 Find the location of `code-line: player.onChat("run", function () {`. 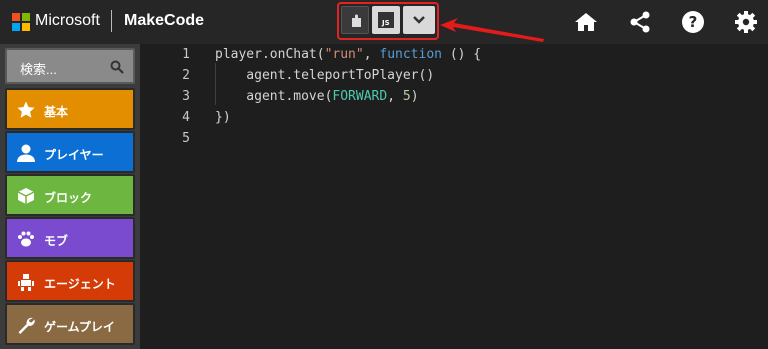

code-line: player.onChat("run", function () { is located at coordinates (348, 54).